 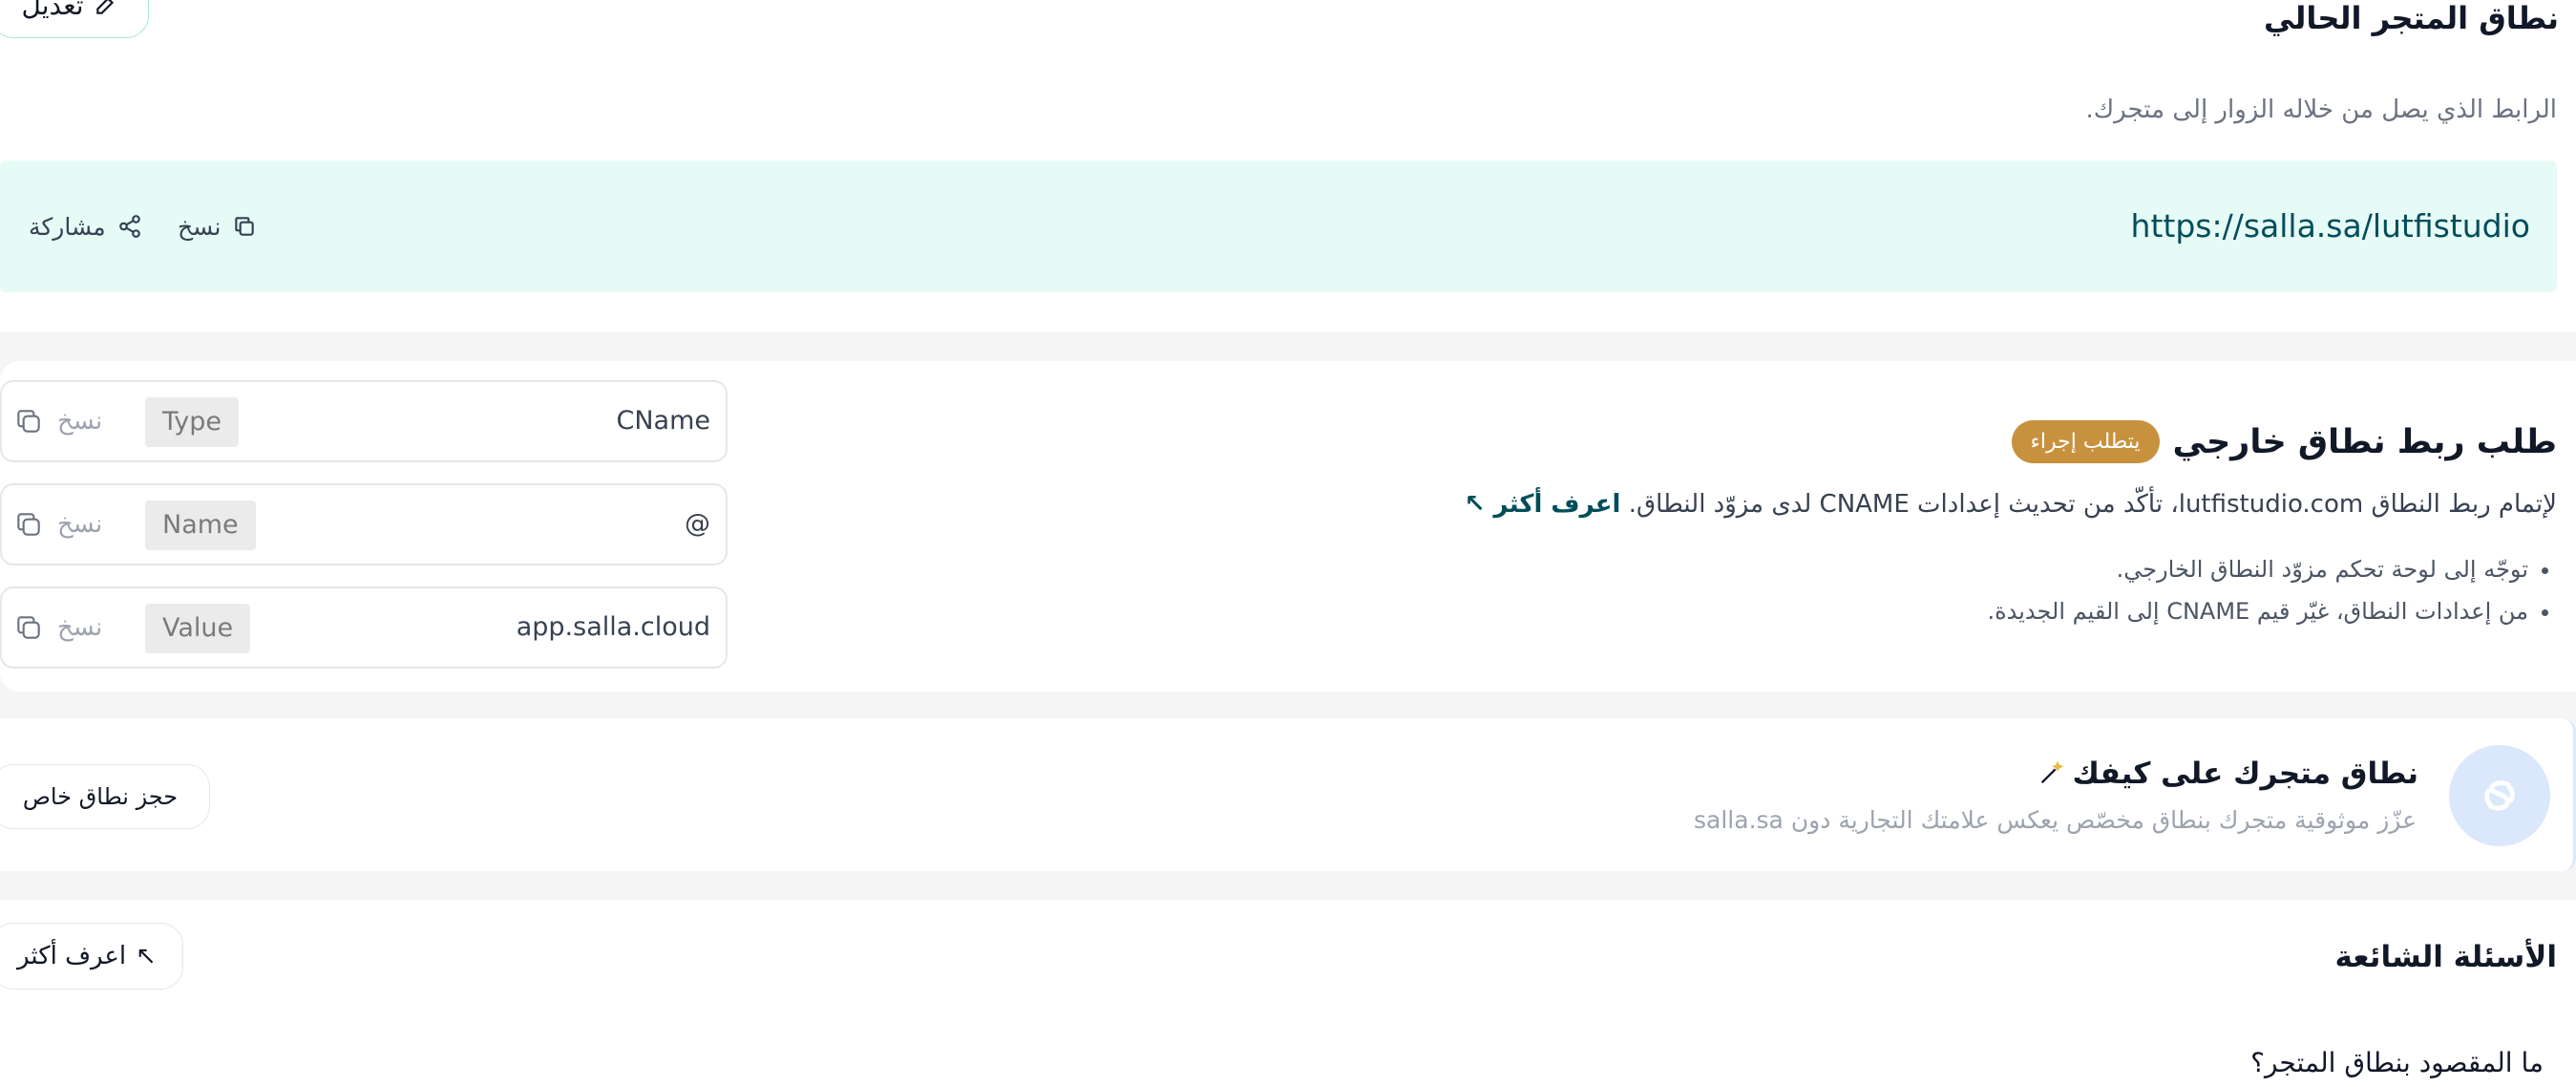 What do you see at coordinates (2330, 226) in the screenshot?
I see `domain-url: https://salla.sa/lutfistudio` at bounding box center [2330, 226].